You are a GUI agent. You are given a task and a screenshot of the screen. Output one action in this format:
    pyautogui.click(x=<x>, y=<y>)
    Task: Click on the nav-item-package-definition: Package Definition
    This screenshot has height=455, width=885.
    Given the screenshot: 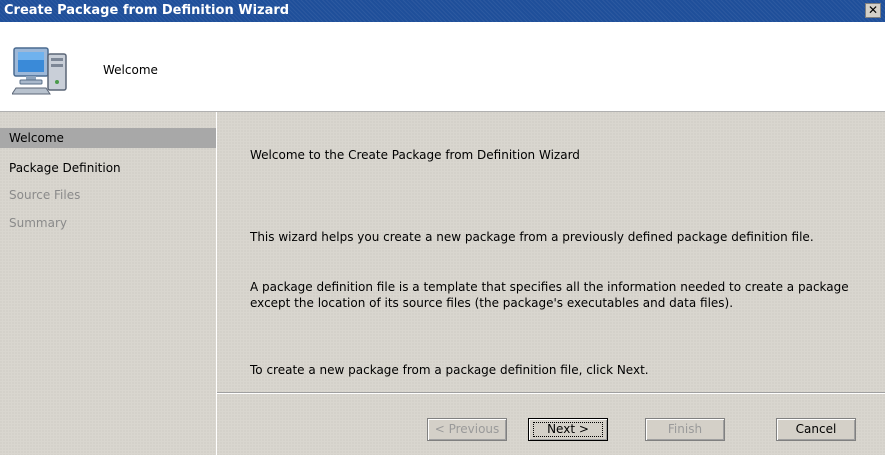 What is the action you would take?
    pyautogui.click(x=108, y=168)
    